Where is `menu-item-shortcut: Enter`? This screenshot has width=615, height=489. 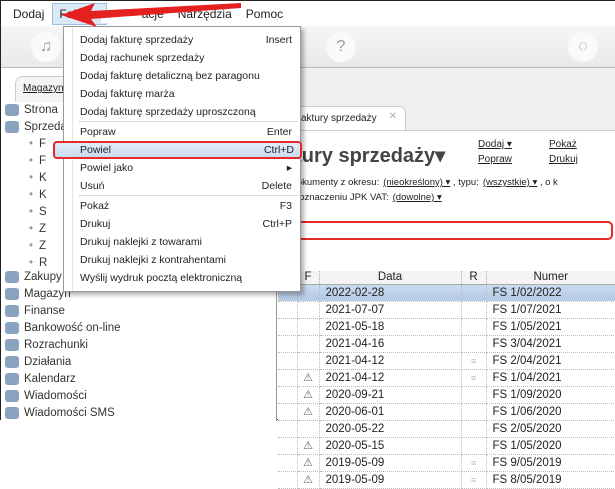
menu-item-shortcut: Enter is located at coordinates (279, 132).